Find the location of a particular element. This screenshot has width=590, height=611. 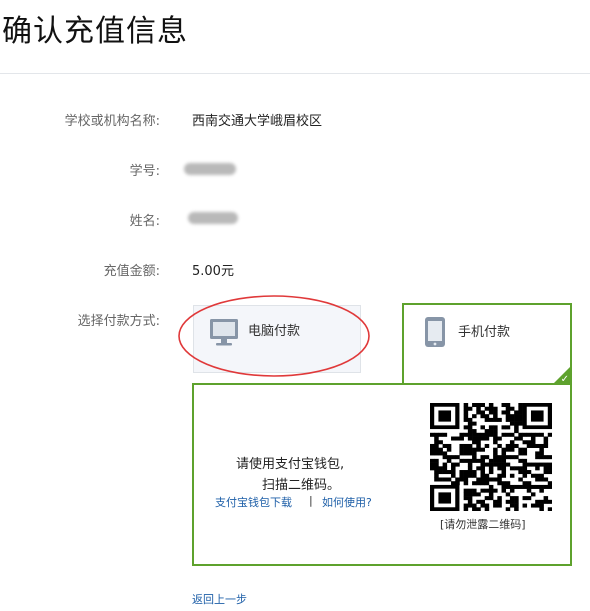

tablet-icon is located at coordinates (435, 332).